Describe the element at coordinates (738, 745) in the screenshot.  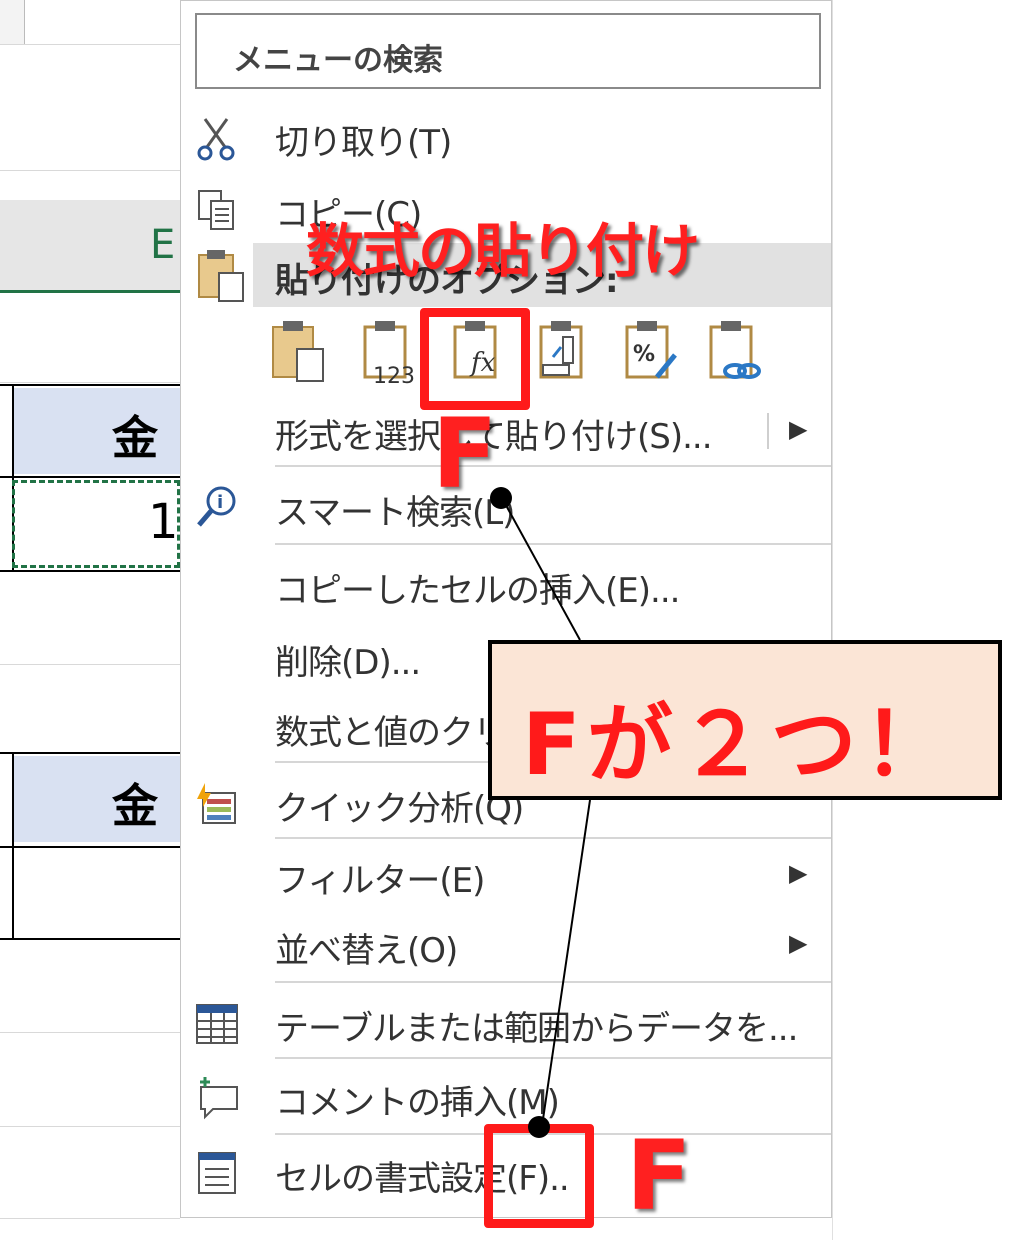
I see `callout-text: Fが２つ！` at that location.